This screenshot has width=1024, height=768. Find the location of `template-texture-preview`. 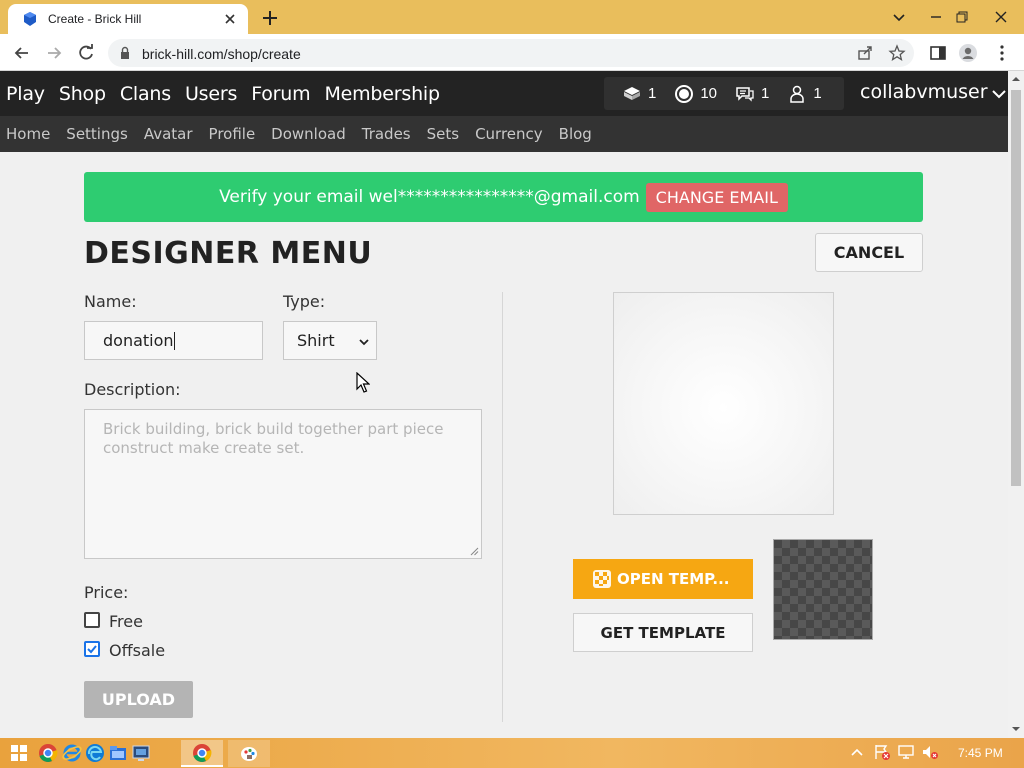

template-texture-preview is located at coordinates (823, 589).